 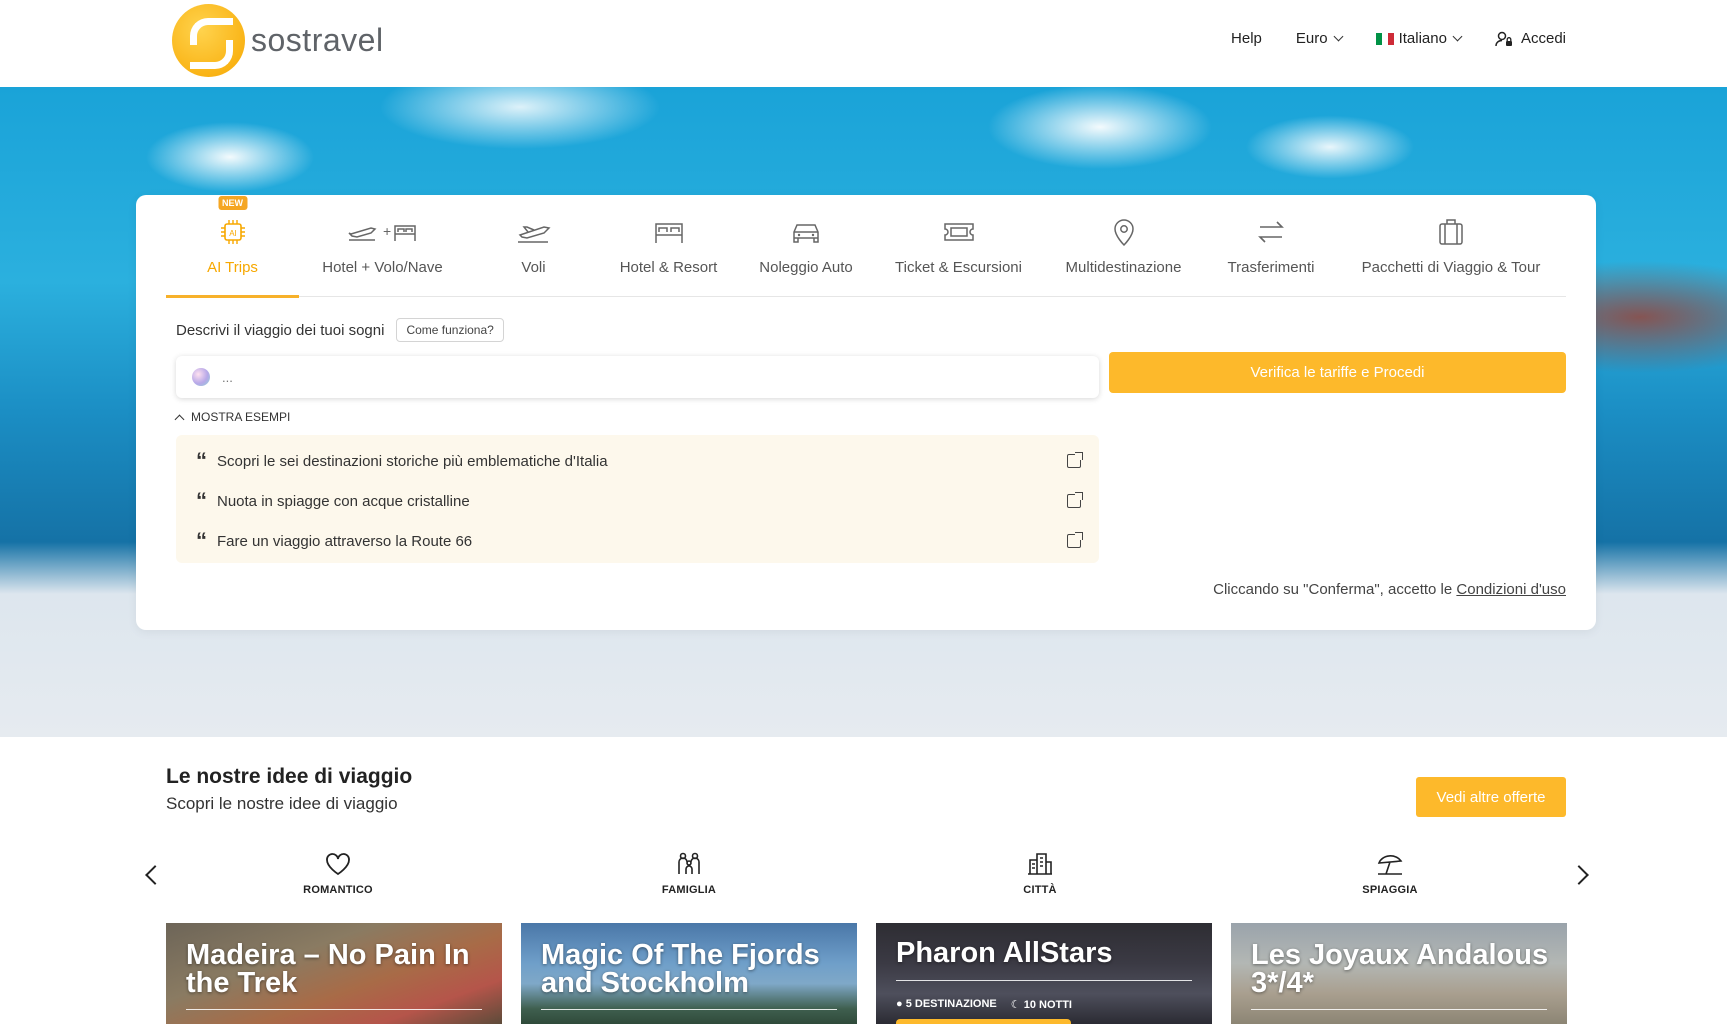 What do you see at coordinates (1124, 232) in the screenshot?
I see `map-pin-icon` at bounding box center [1124, 232].